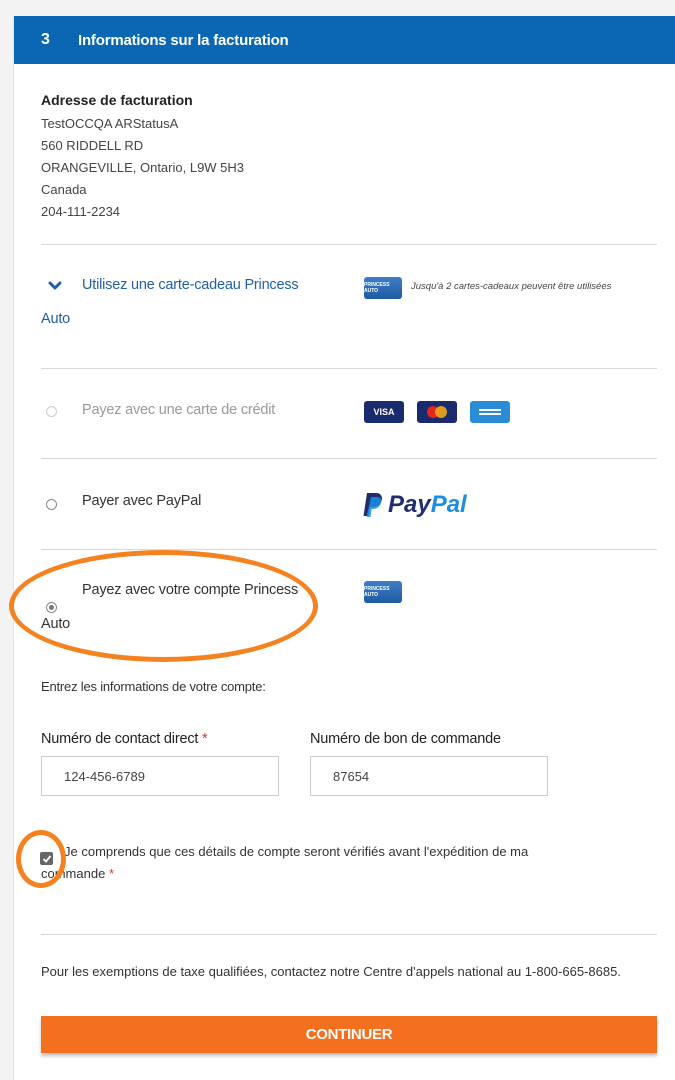 This screenshot has width=675, height=1080. Describe the element at coordinates (349, 1034) in the screenshot. I see `continue-button: CONTINUER` at that location.